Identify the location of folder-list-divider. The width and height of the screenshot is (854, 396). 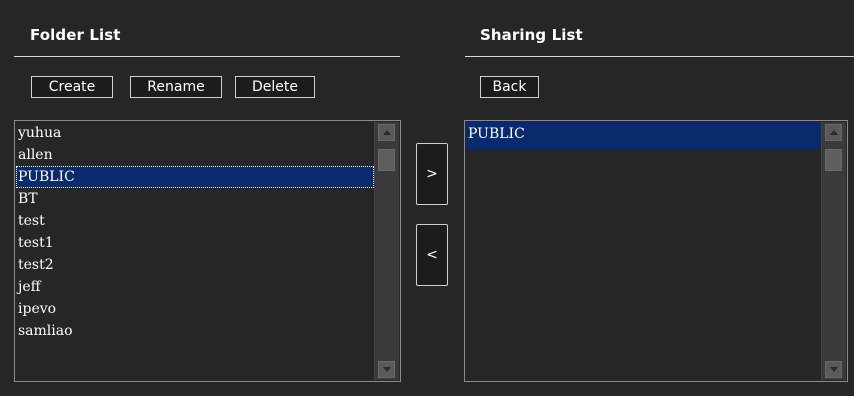
(207, 56).